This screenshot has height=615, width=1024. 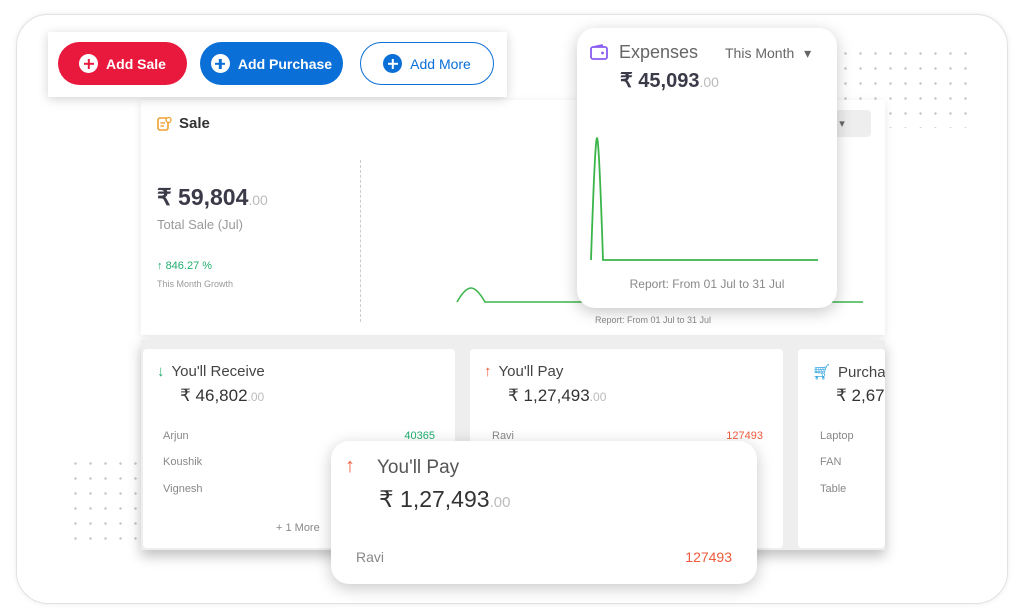 I want to click on sale-icon, so click(x=164, y=123).